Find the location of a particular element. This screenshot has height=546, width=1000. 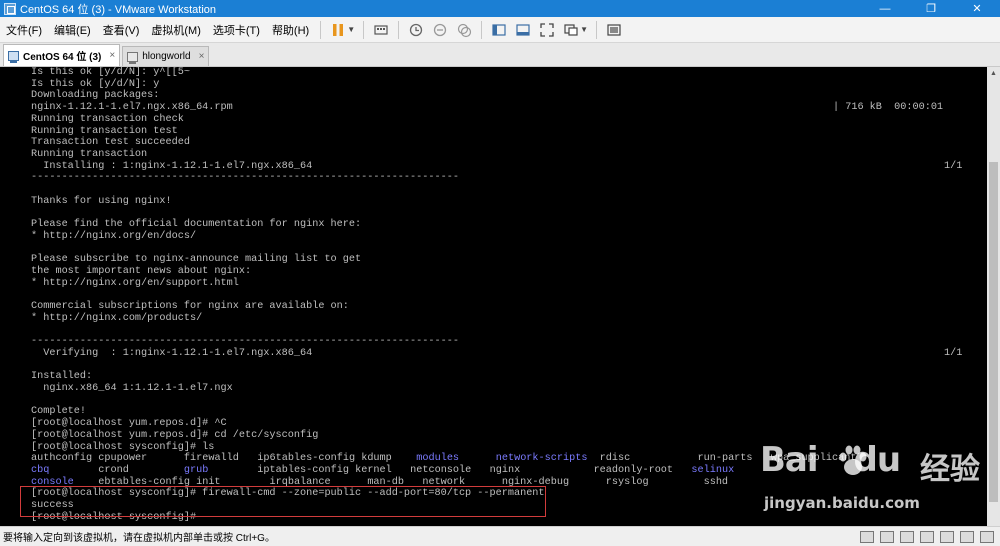

minimize-button: — is located at coordinates (885, 8).